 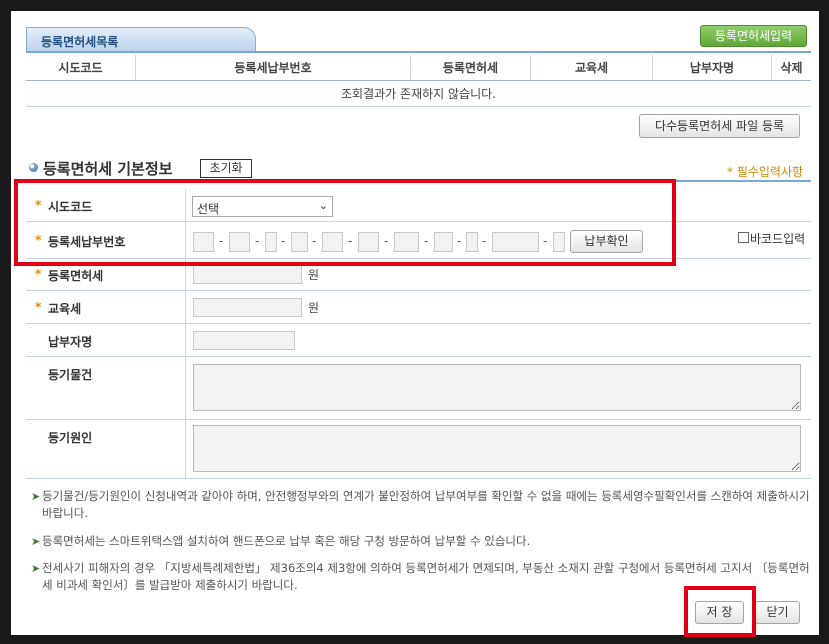 What do you see at coordinates (108, 169) in the screenshot?
I see `form-section-title: 등록면허세 기본정보` at bounding box center [108, 169].